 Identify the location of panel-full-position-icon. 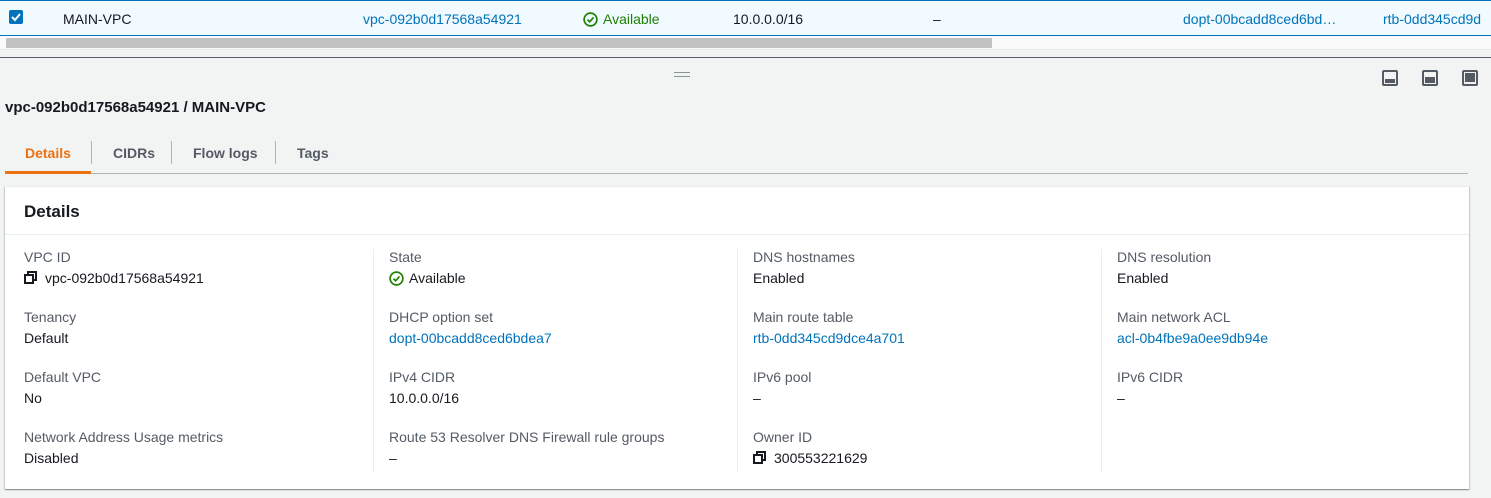
(1470, 78).